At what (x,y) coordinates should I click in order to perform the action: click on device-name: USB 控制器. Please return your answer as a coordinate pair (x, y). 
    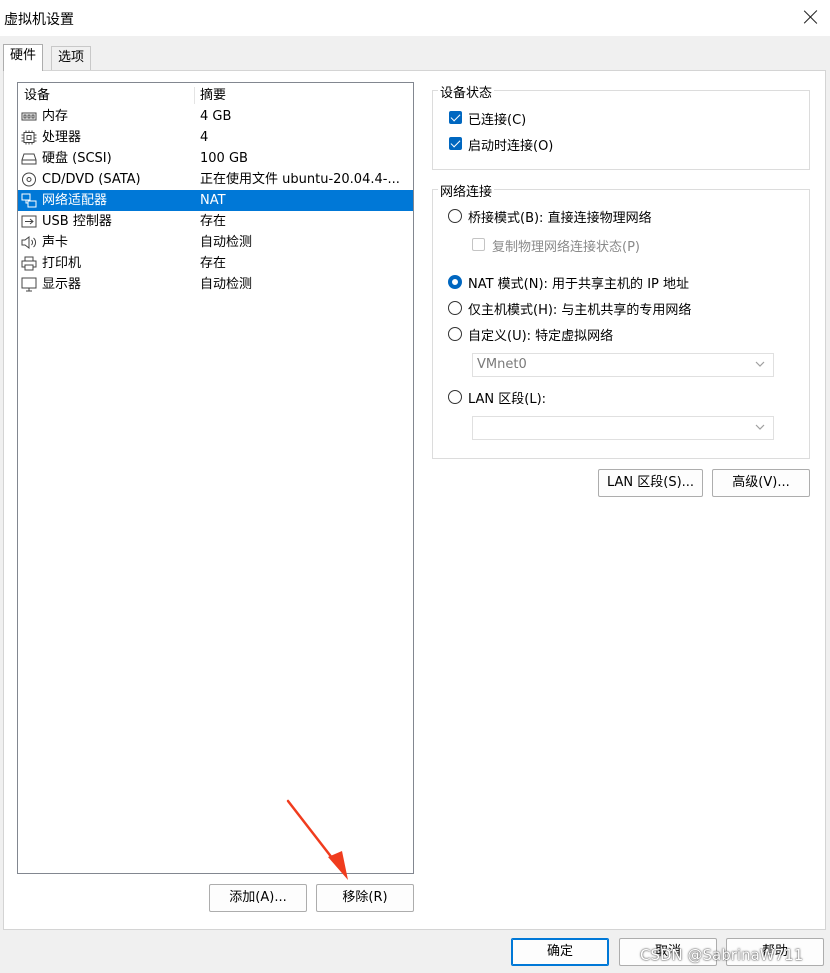
    Looking at the image, I should click on (77, 221).